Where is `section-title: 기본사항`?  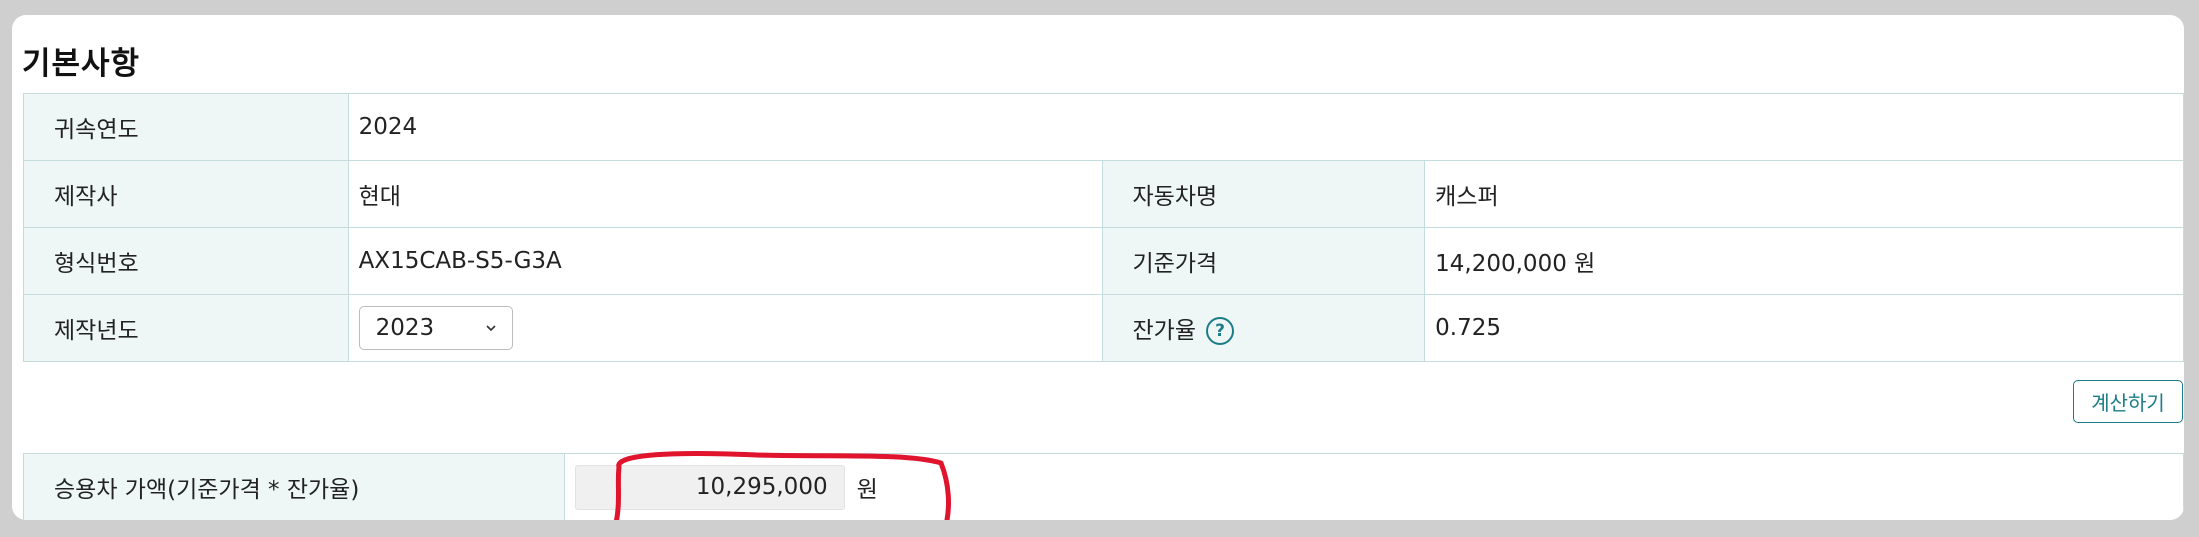 section-title: 기본사항 is located at coordinates (81, 64).